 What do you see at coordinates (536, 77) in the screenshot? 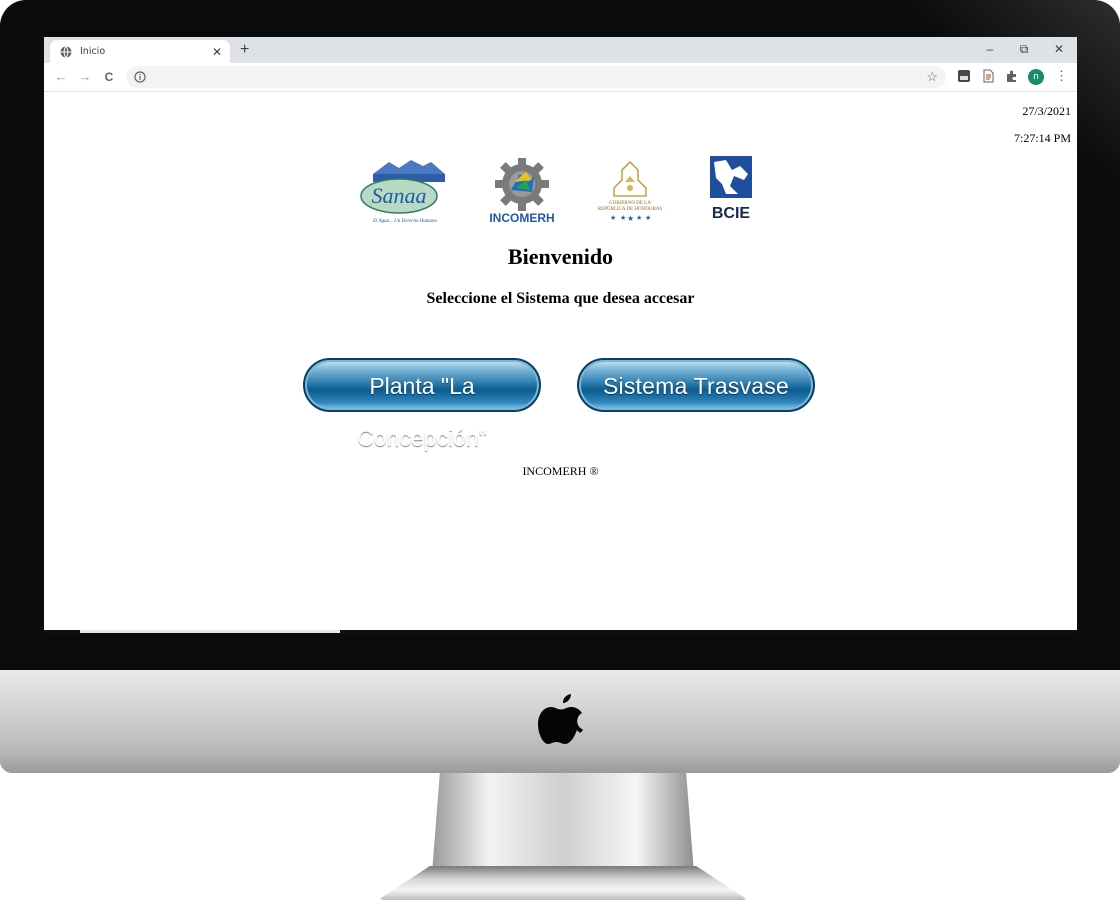
I see `address-bar: ☆` at bounding box center [536, 77].